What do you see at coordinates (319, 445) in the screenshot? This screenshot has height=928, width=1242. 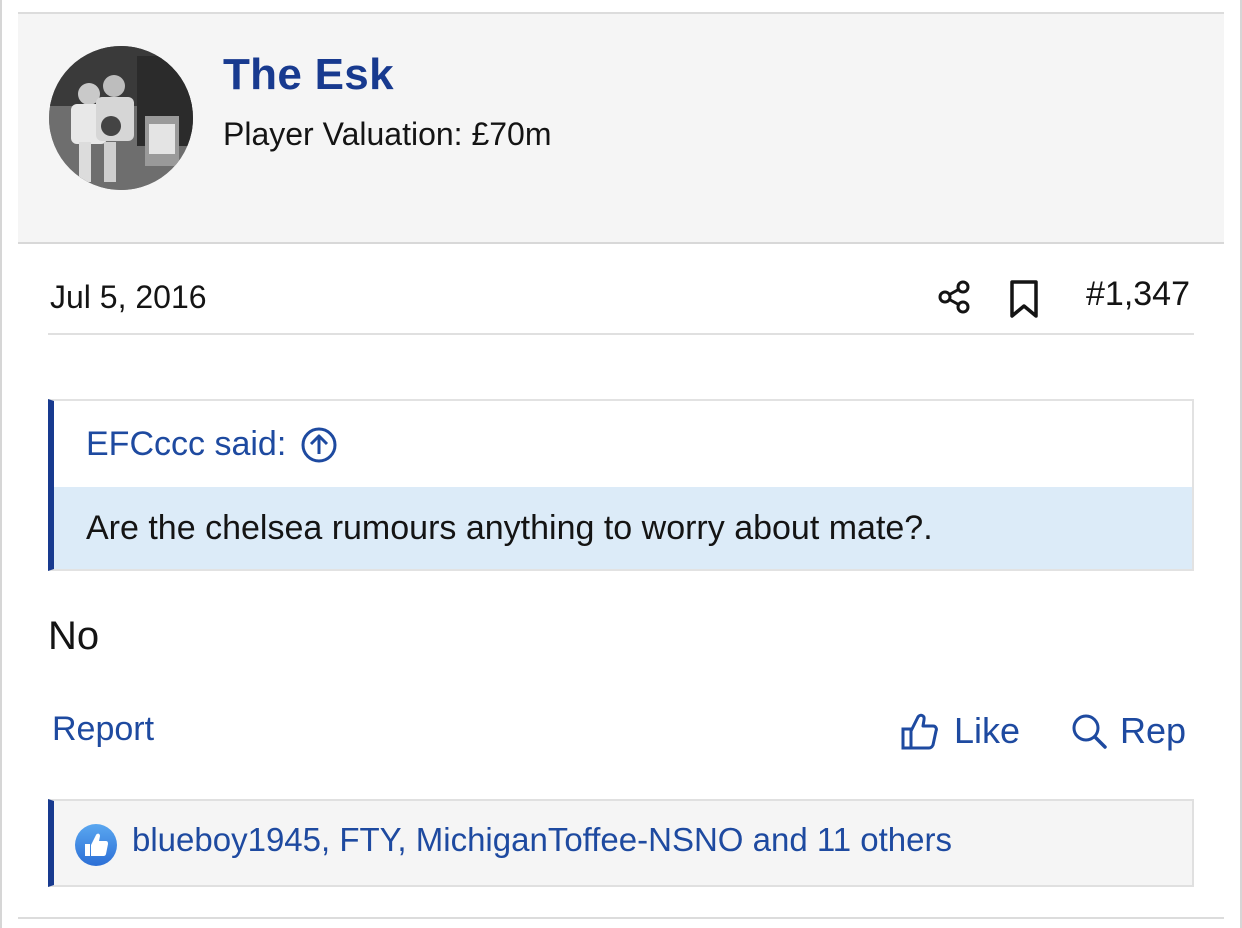 I see `arrow-up-circle-icon` at bounding box center [319, 445].